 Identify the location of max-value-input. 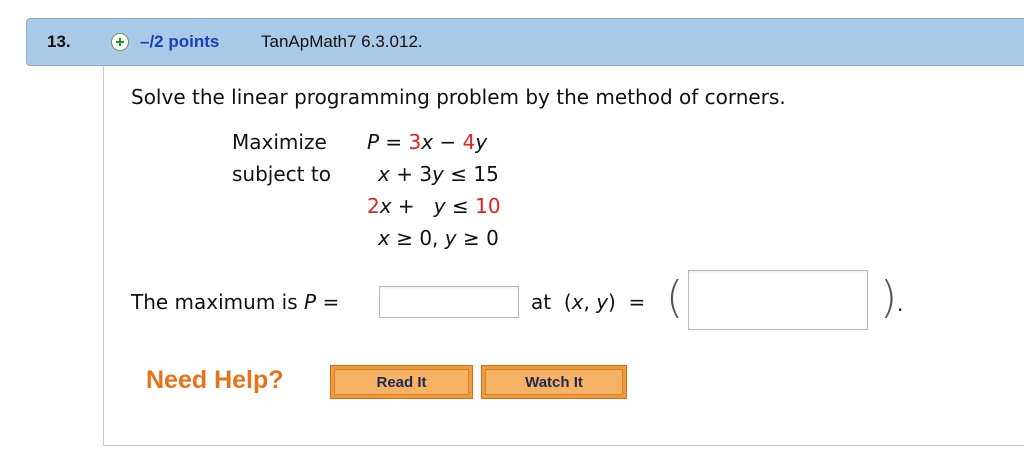
(449, 302).